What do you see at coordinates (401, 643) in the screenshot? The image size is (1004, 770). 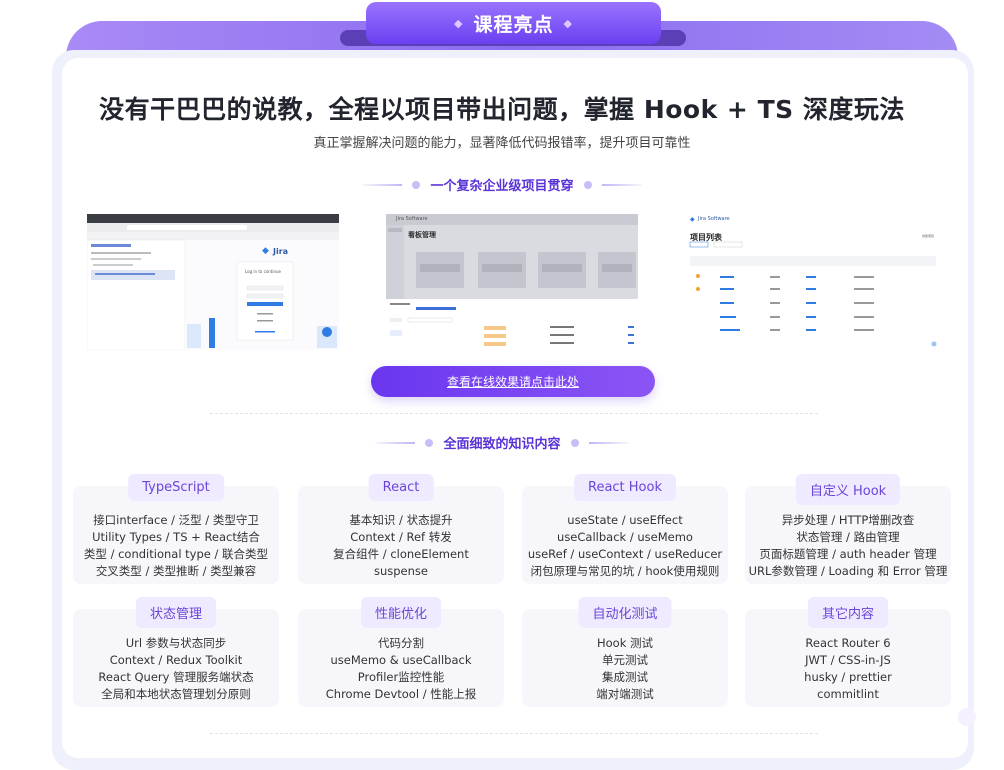 I see `card-line: 代码分割` at bounding box center [401, 643].